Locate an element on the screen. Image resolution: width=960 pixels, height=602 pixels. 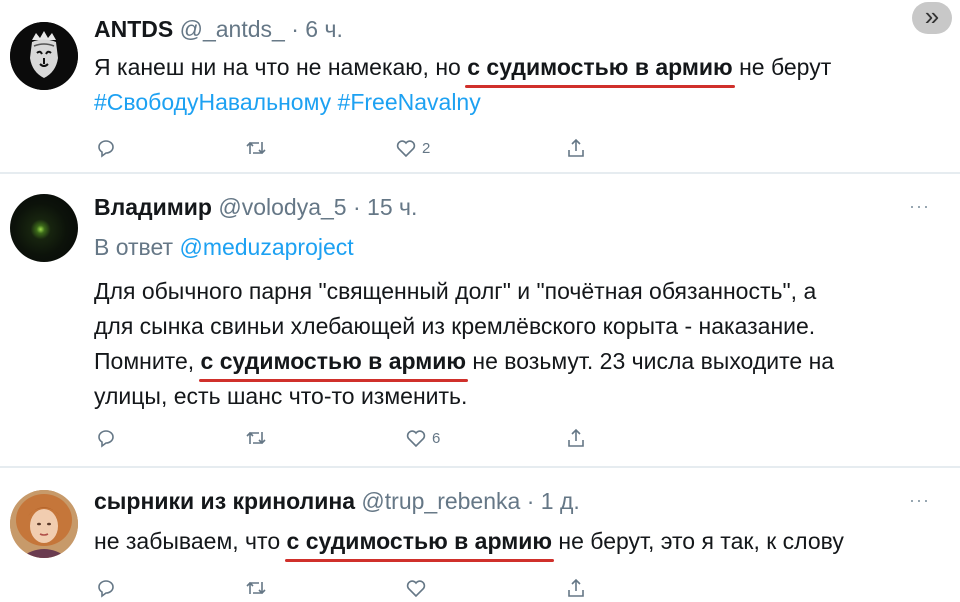
tweet-actions: 6 is located at coordinates (354, 439).